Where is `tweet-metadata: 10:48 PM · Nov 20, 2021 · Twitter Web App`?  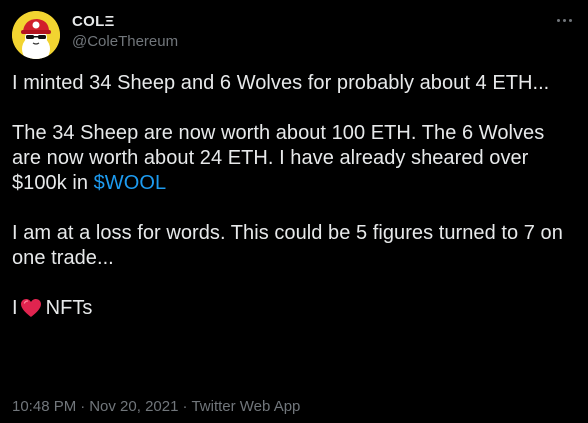 tweet-metadata: 10:48 PM · Nov 20, 2021 · Twitter Web App is located at coordinates (156, 407).